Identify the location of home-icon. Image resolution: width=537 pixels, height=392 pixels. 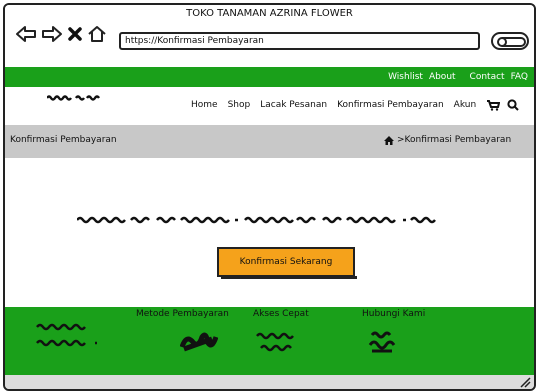
(389, 140).